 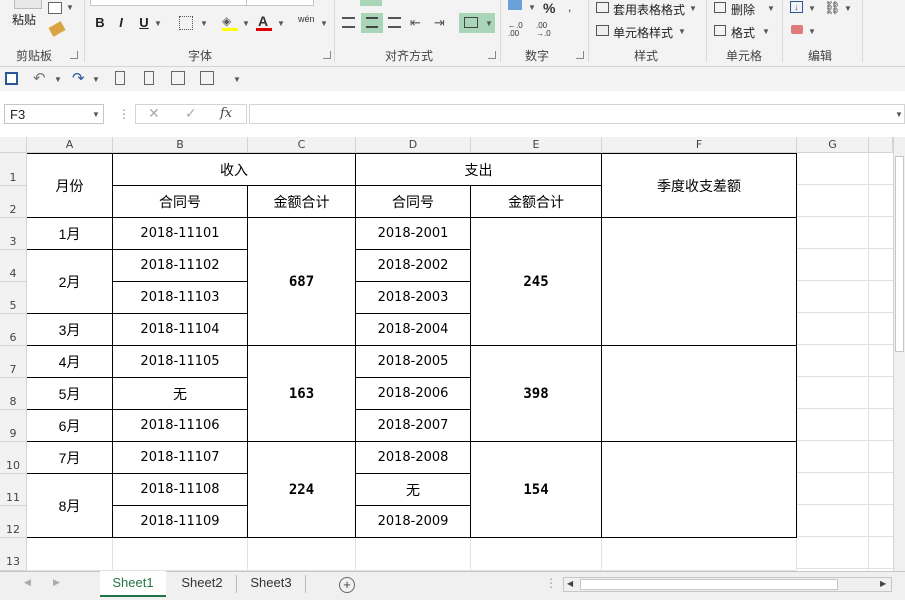 I want to click on column-header-g: G, so click(x=833, y=145).